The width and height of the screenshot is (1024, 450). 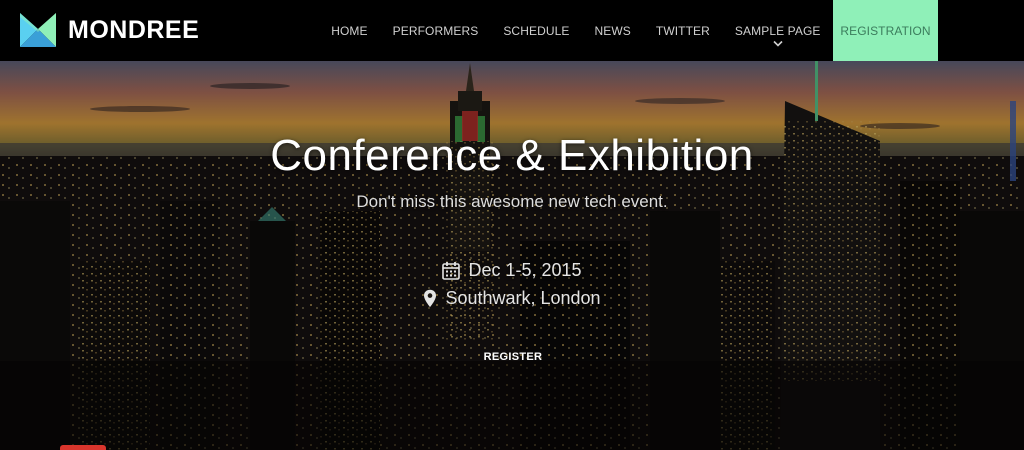 What do you see at coordinates (134, 30) in the screenshot?
I see `brand-name: MONDREE` at bounding box center [134, 30].